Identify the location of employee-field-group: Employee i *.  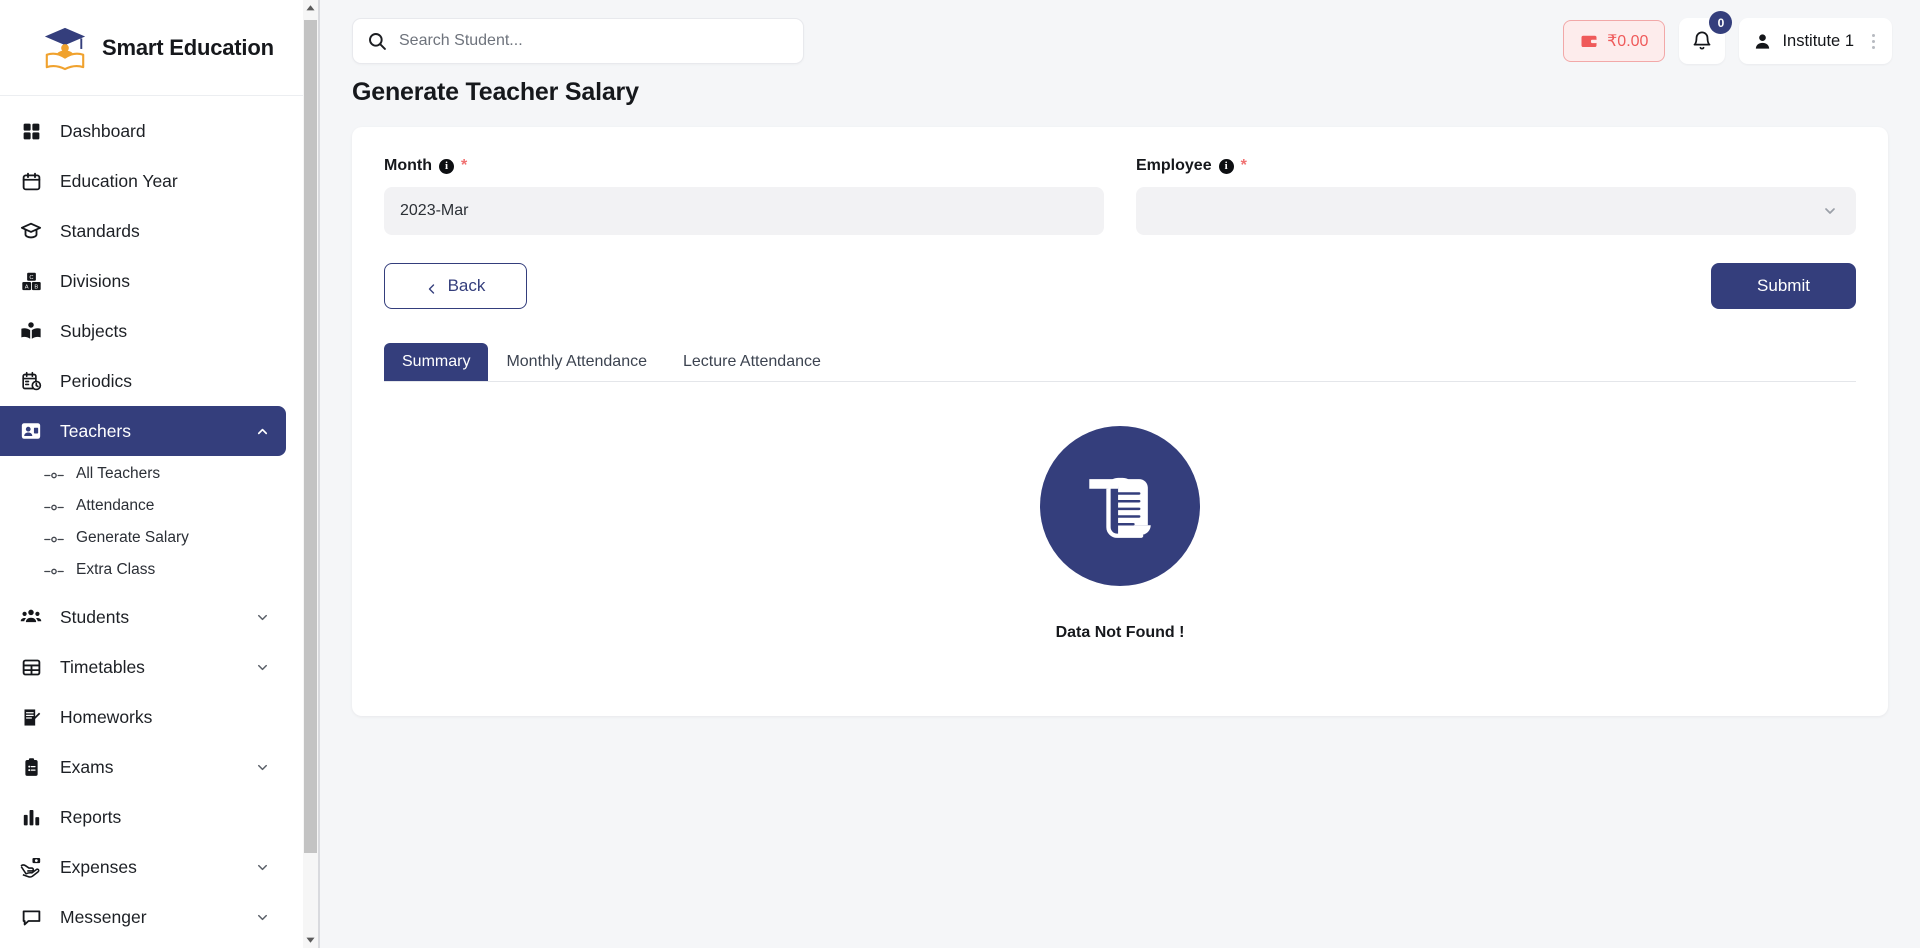
(1496, 196).